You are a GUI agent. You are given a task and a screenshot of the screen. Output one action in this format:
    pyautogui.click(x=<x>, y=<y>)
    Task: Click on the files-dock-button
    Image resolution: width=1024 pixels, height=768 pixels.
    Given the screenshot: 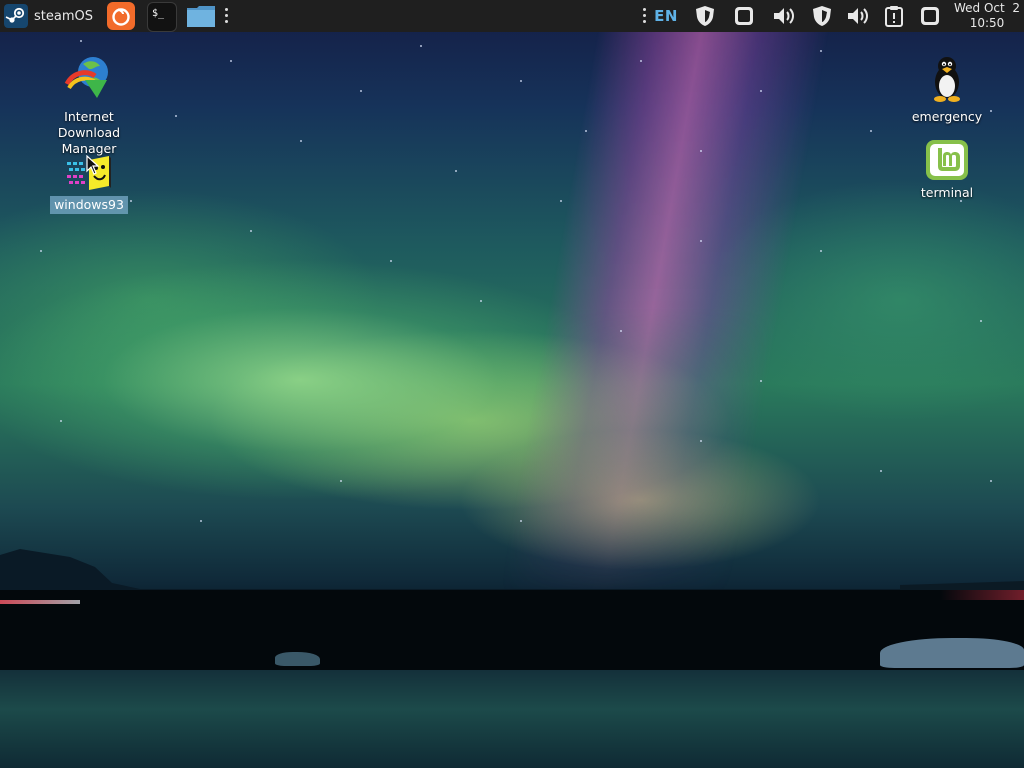 What is the action you would take?
    pyautogui.click(x=200, y=16)
    